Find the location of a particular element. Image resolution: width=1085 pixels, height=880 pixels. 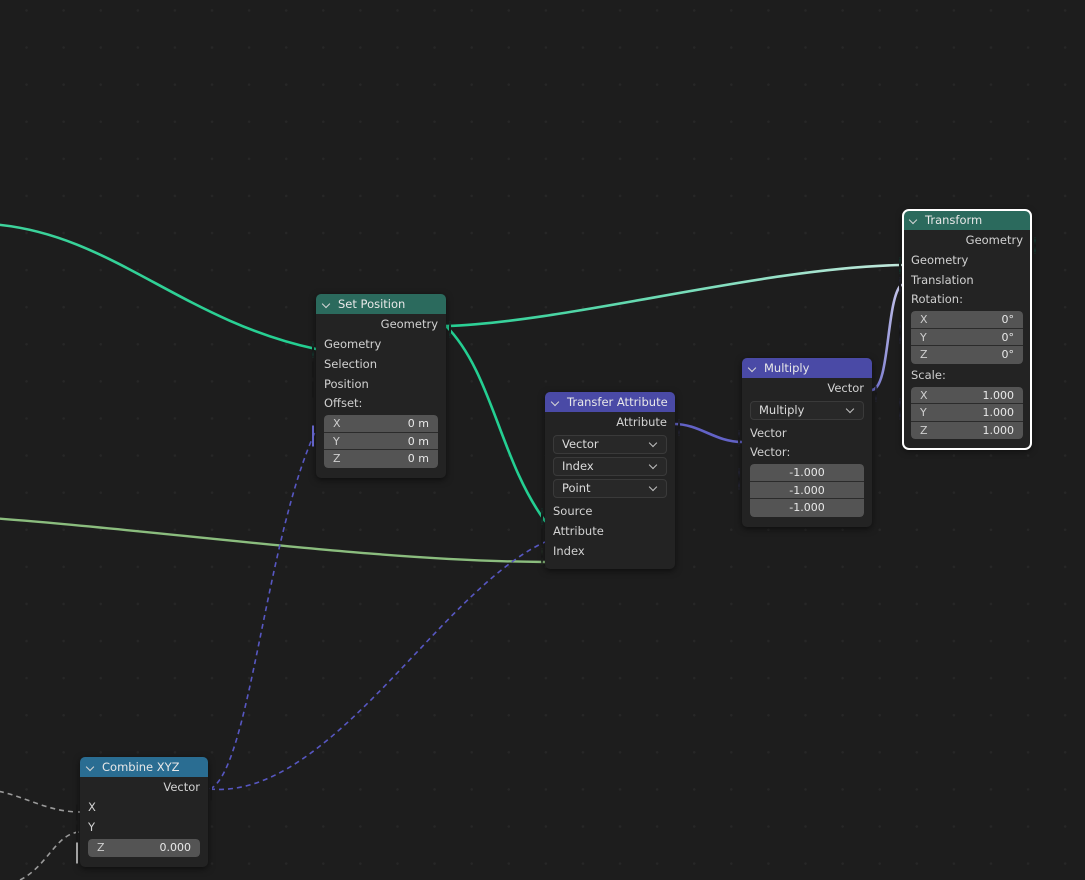

link-combine-to-transfer-attribute is located at coordinates (377, 665).